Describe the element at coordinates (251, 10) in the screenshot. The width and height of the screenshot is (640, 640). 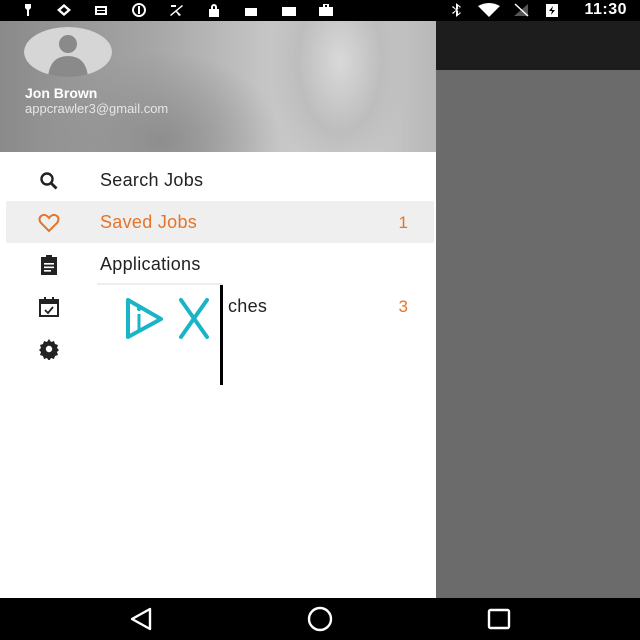
I see `android-debug-icon` at that location.